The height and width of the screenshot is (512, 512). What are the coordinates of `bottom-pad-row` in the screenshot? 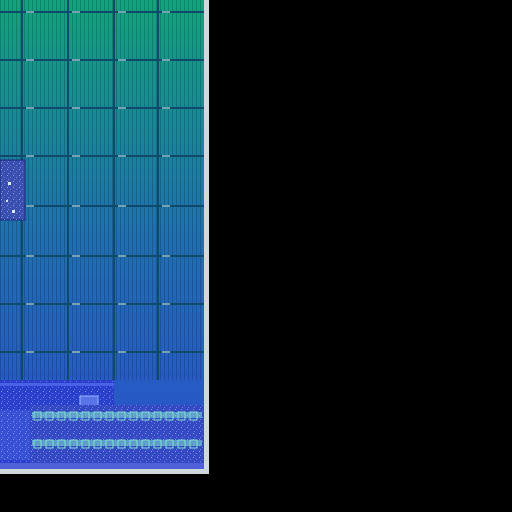 It's located at (102, 466).